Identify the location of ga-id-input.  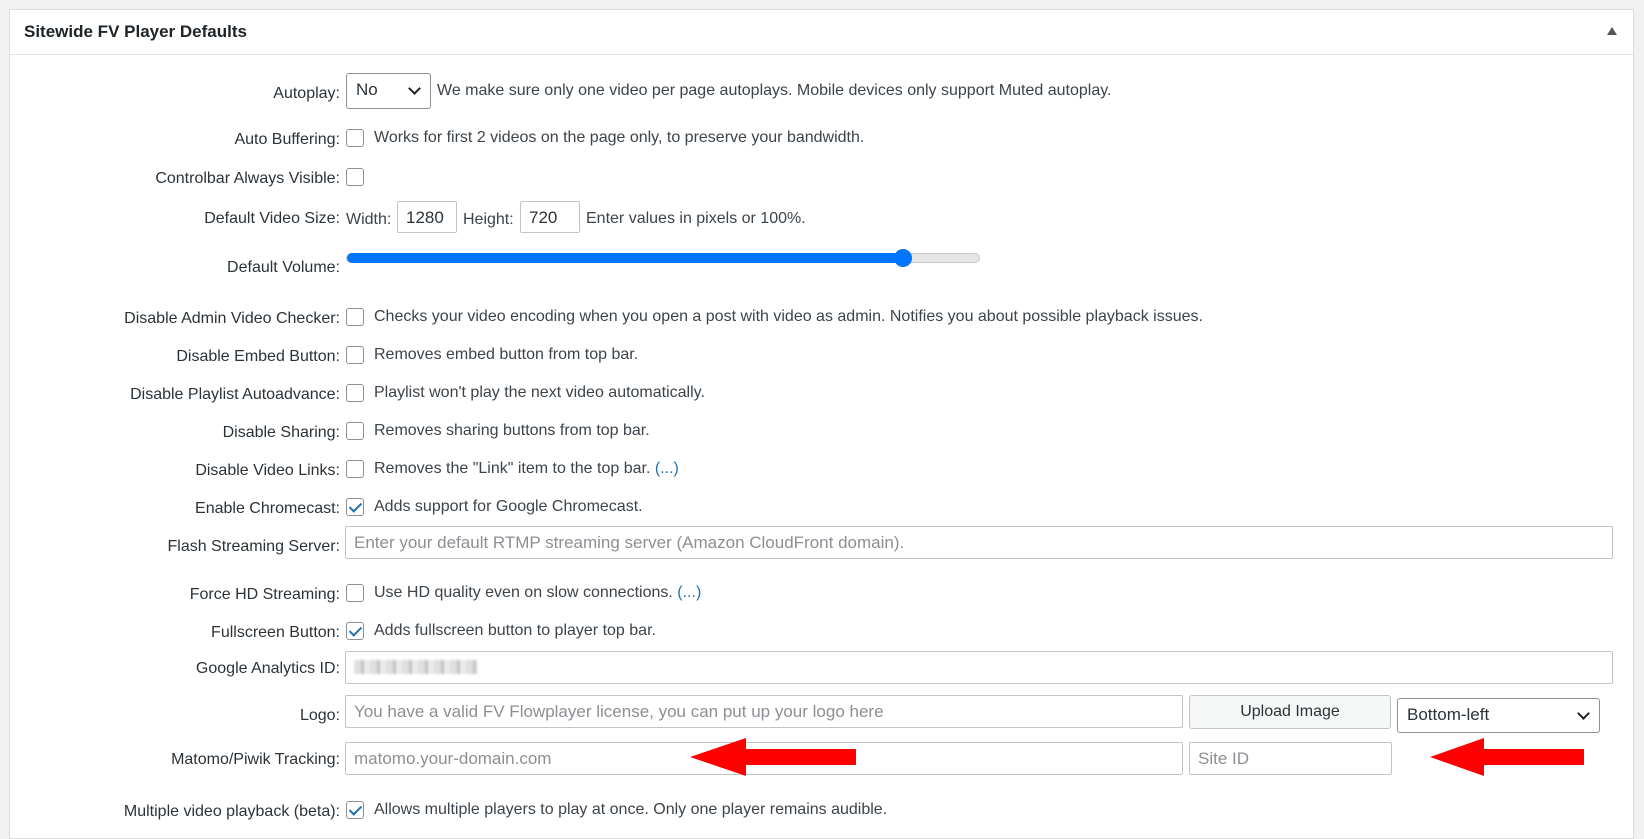
(979, 667).